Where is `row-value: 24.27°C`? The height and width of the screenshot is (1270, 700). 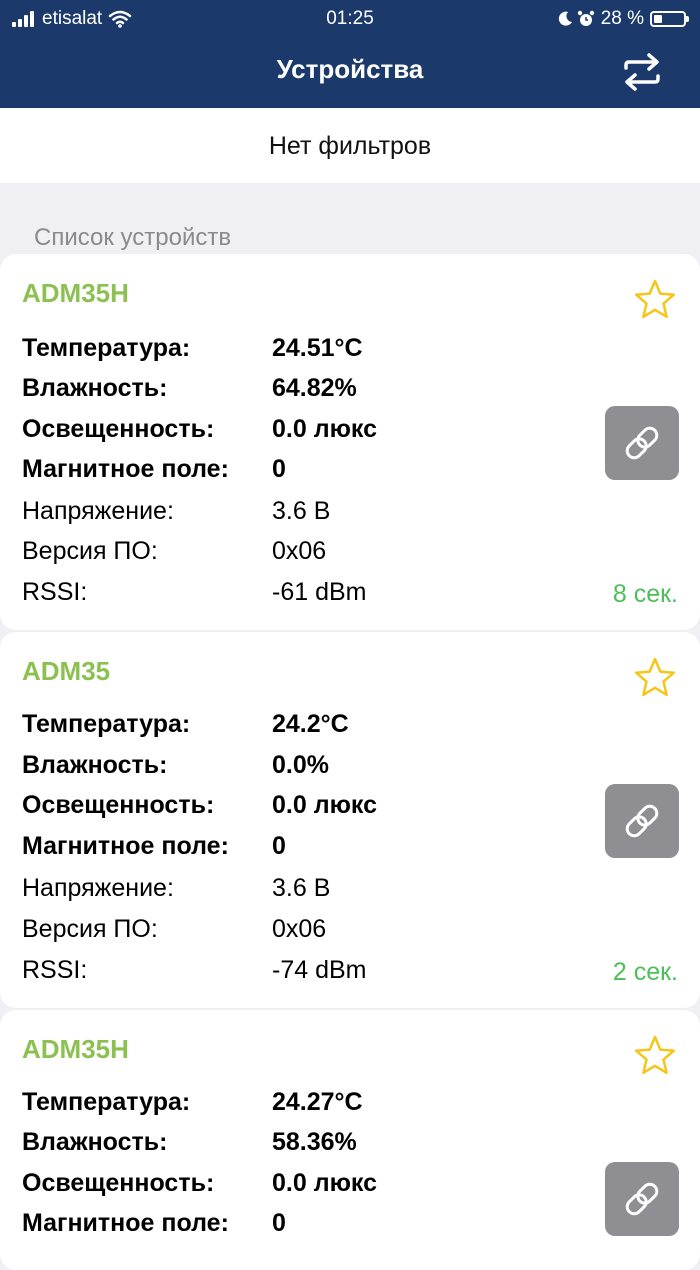
row-value: 24.27°C is located at coordinates (317, 1102).